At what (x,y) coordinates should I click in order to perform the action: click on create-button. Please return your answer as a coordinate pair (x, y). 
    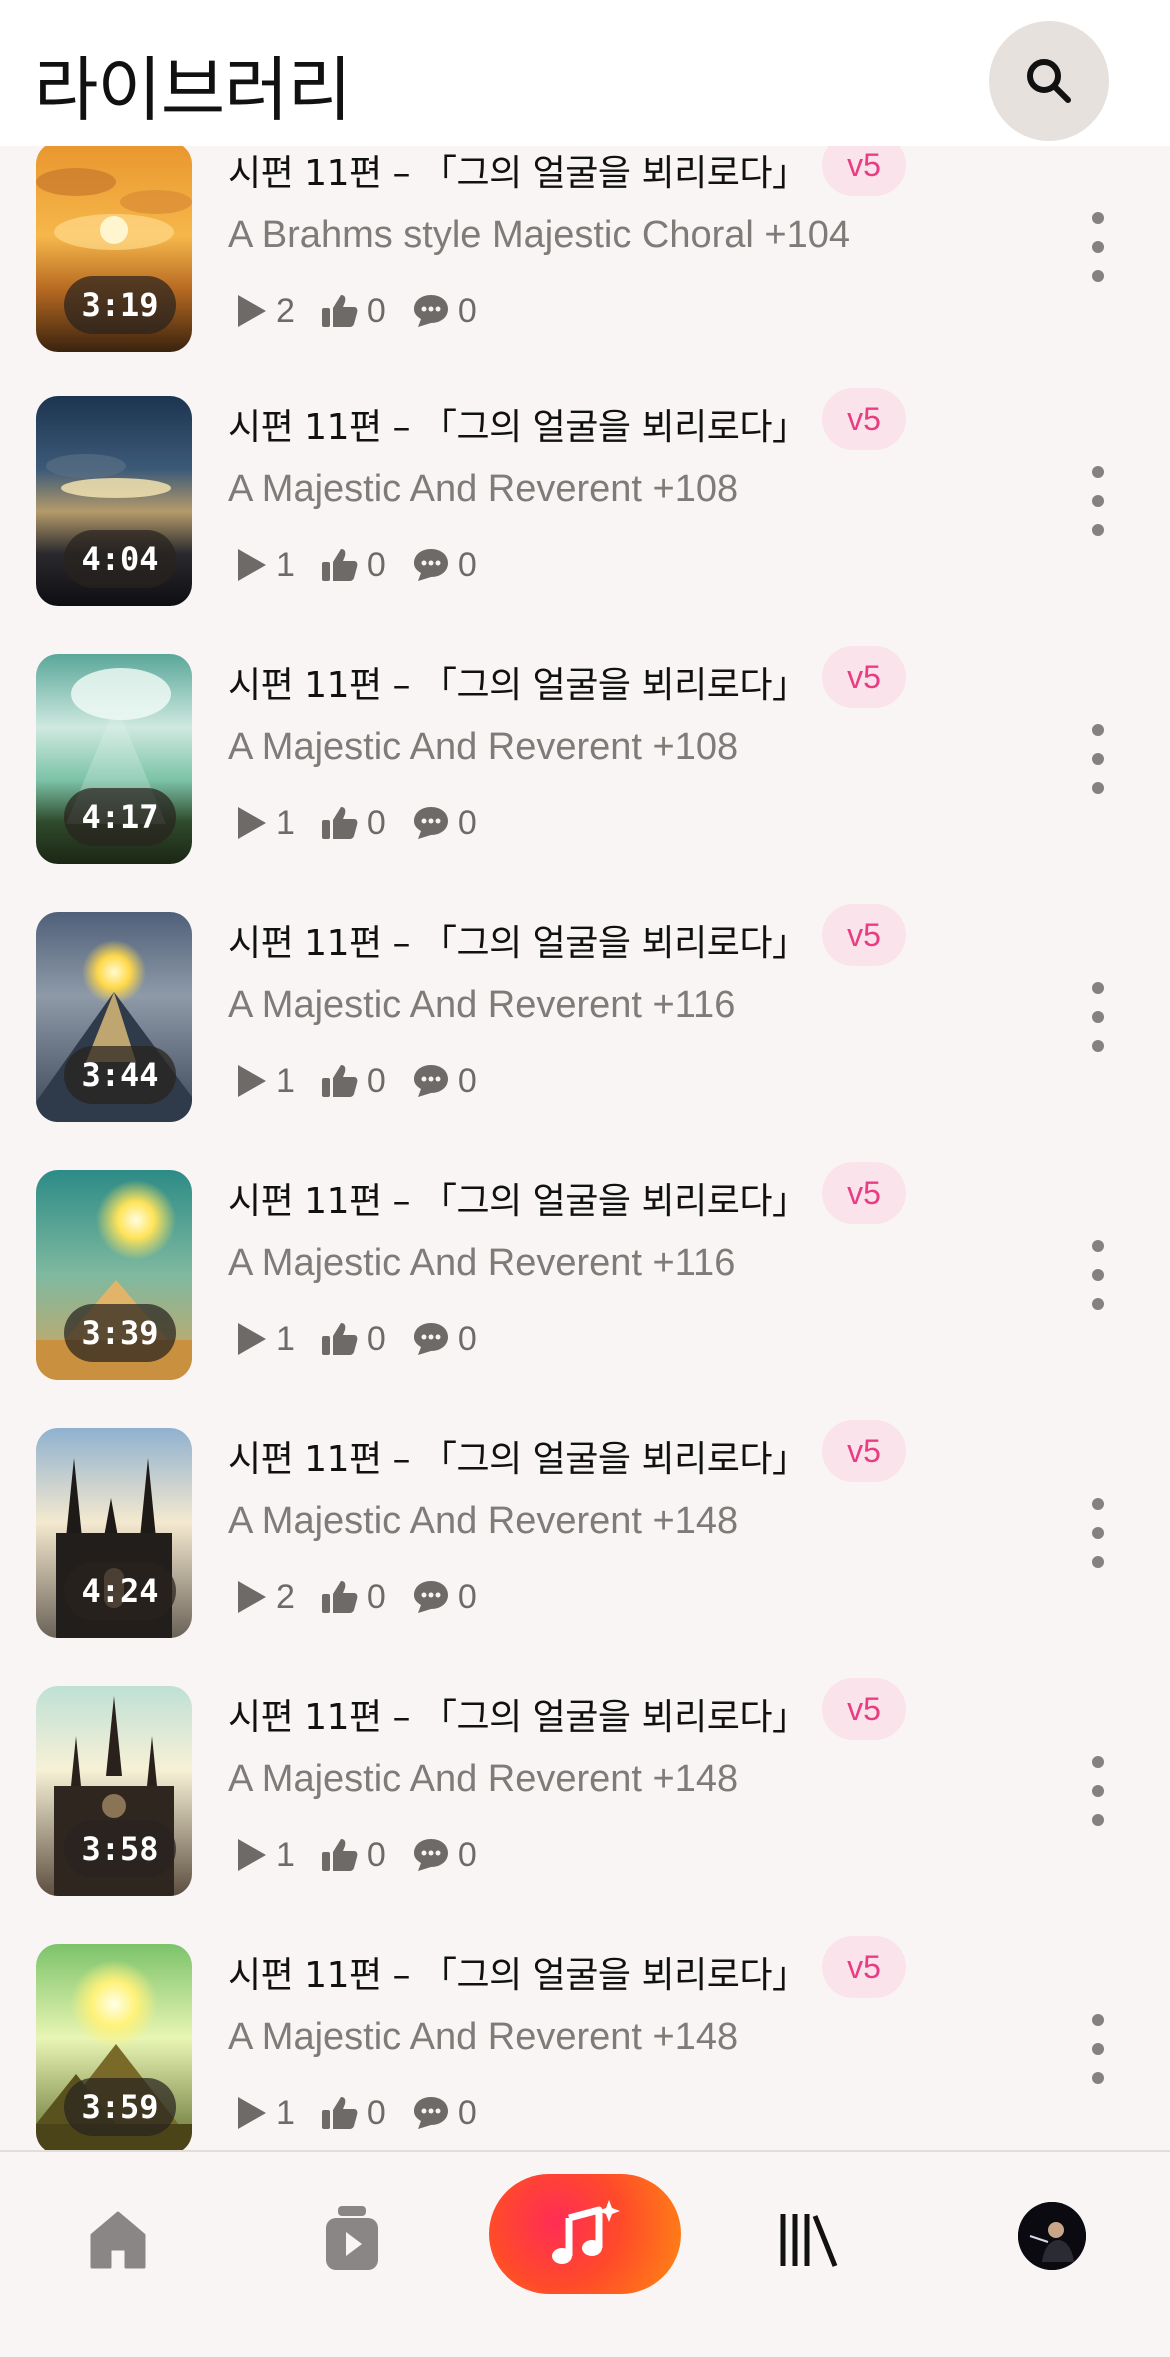
    Looking at the image, I should click on (585, 2234).